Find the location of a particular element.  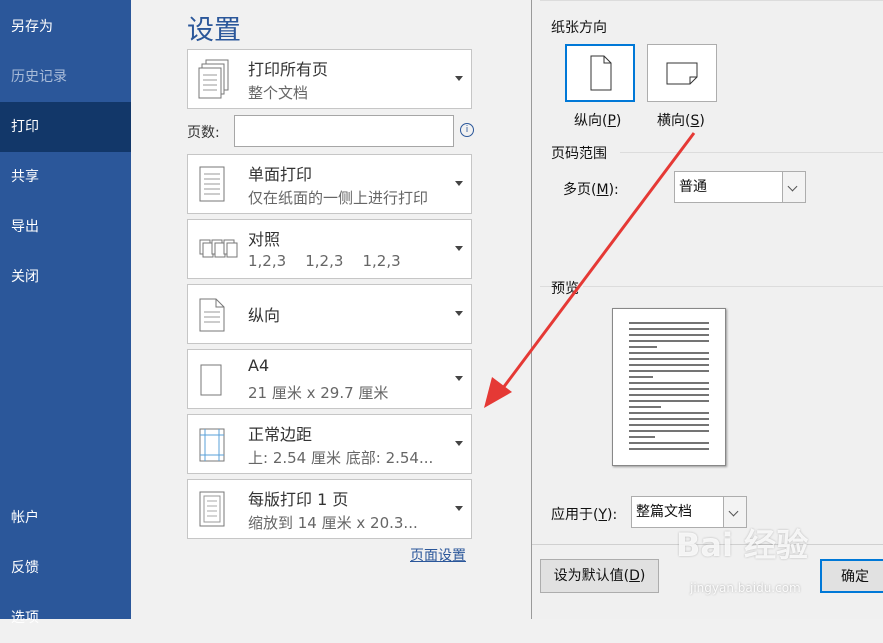

watermark-logo: Bai 经验 is located at coordinates (742, 545).